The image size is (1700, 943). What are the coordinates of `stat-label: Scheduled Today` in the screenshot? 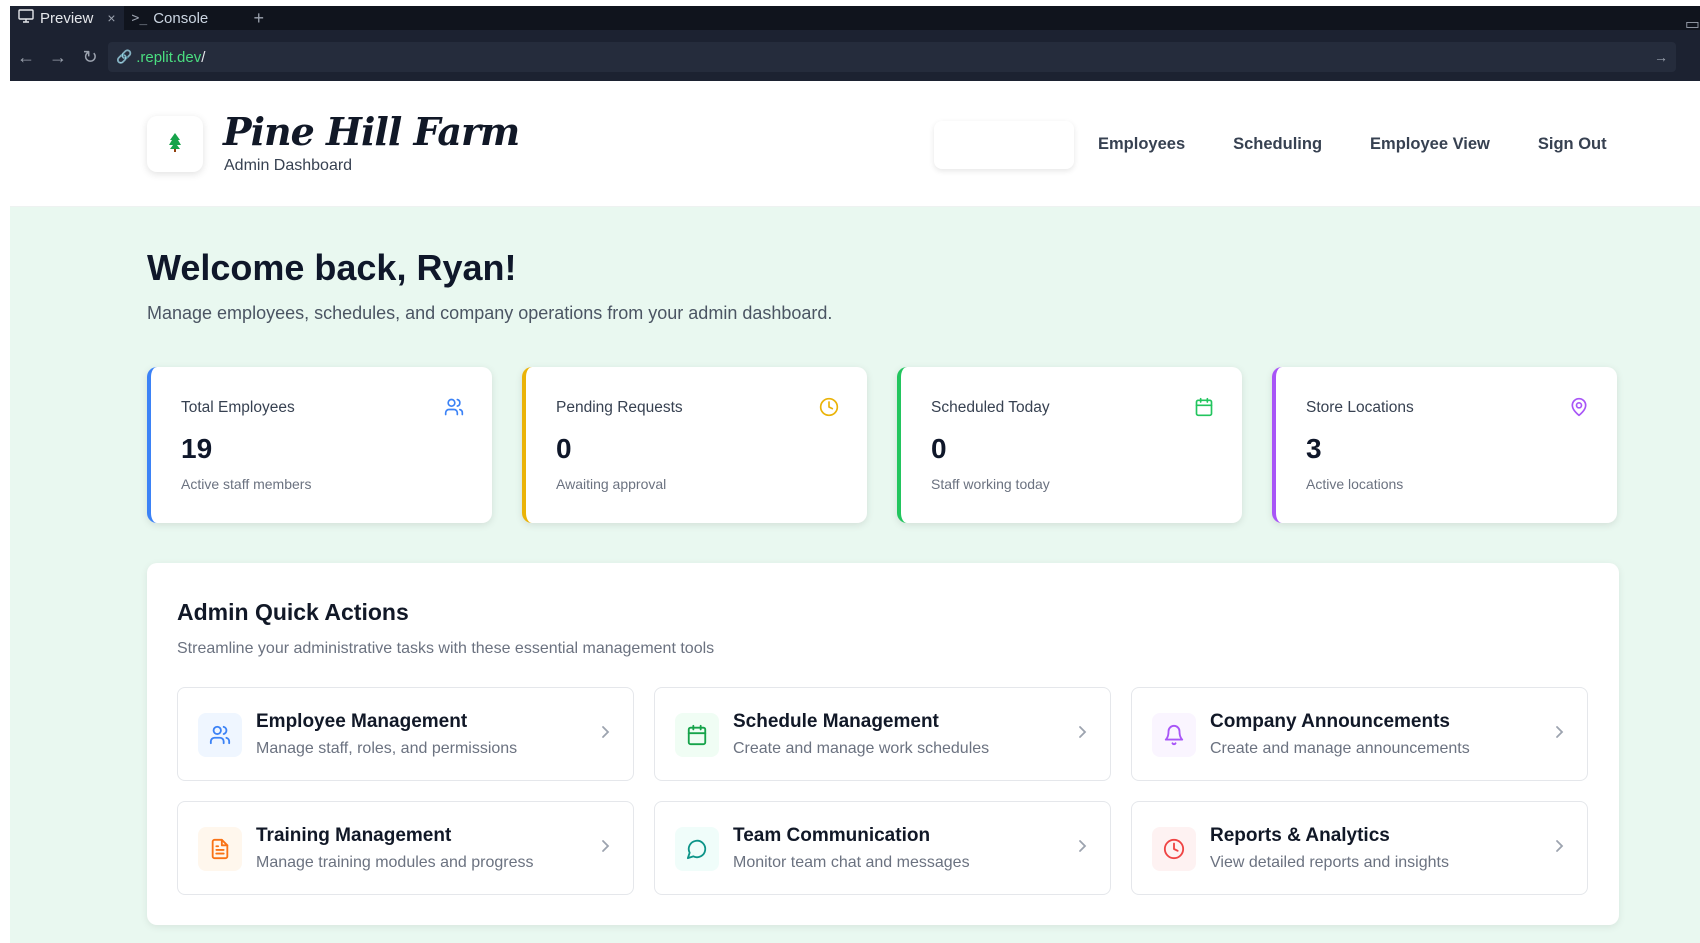 It's located at (990, 407).